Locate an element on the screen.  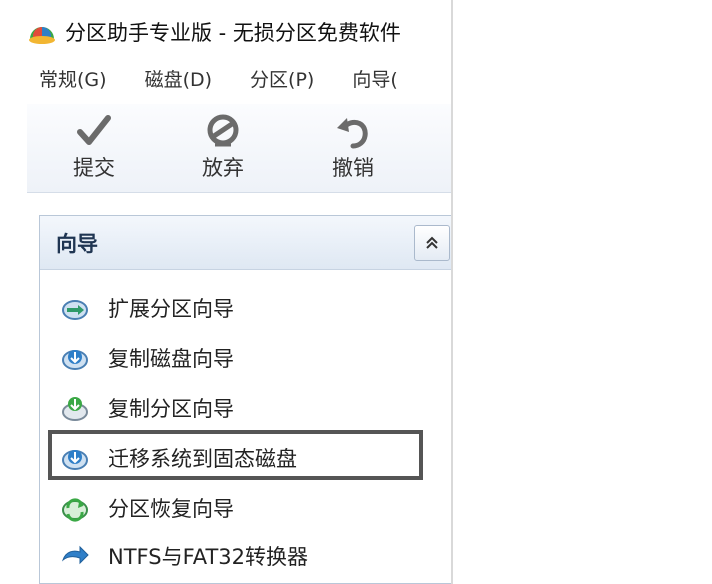
extend-partition-icon is located at coordinates (75, 310).